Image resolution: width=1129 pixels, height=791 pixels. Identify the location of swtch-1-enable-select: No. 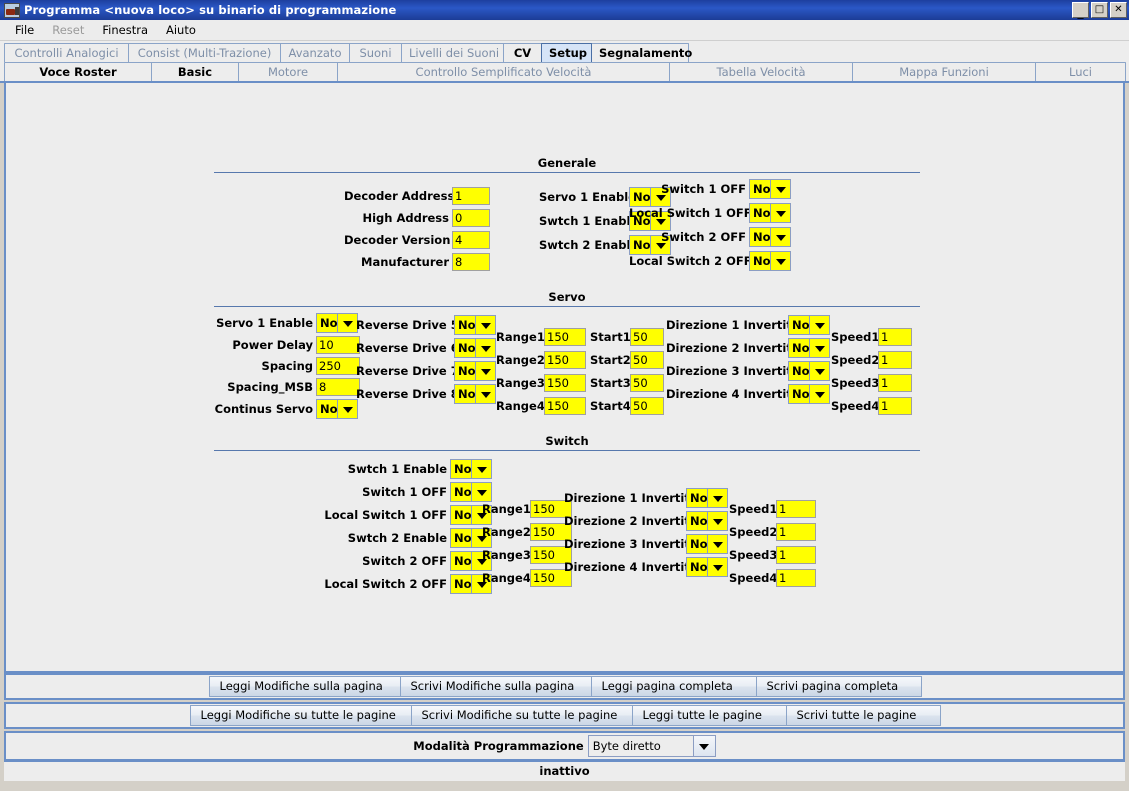
(471, 469).